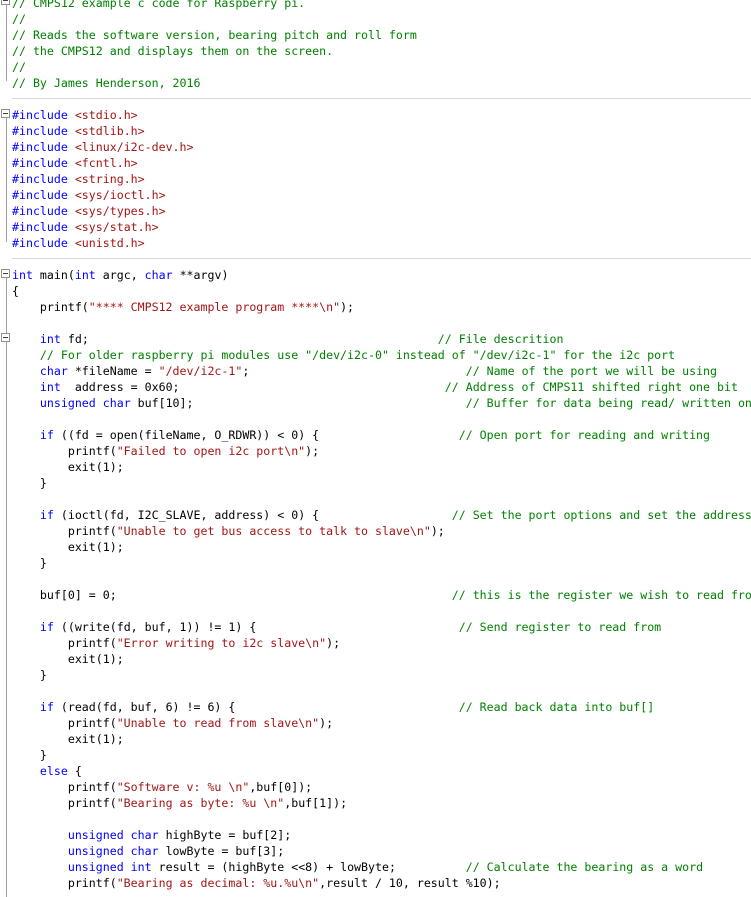 Image resolution: width=751 pixels, height=897 pixels. What do you see at coordinates (120, 211) in the screenshot?
I see `code-token: <sys/types.h>` at bounding box center [120, 211].